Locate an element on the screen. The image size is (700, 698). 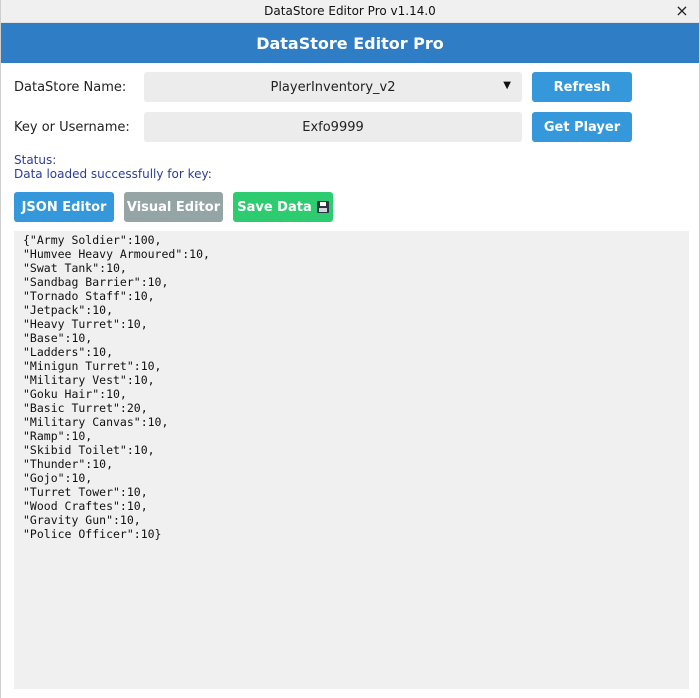
key-input-value: Exfo9999 is located at coordinates (333, 127).